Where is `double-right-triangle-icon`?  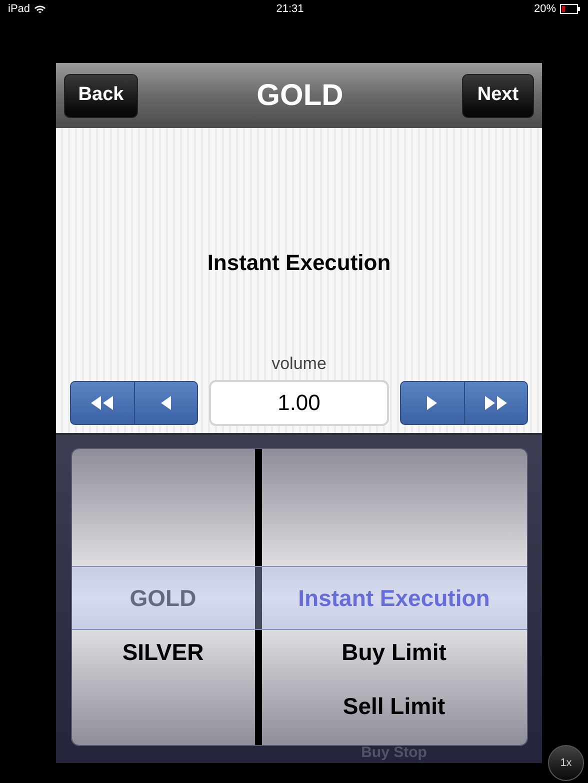
double-right-triangle-icon is located at coordinates (495, 402).